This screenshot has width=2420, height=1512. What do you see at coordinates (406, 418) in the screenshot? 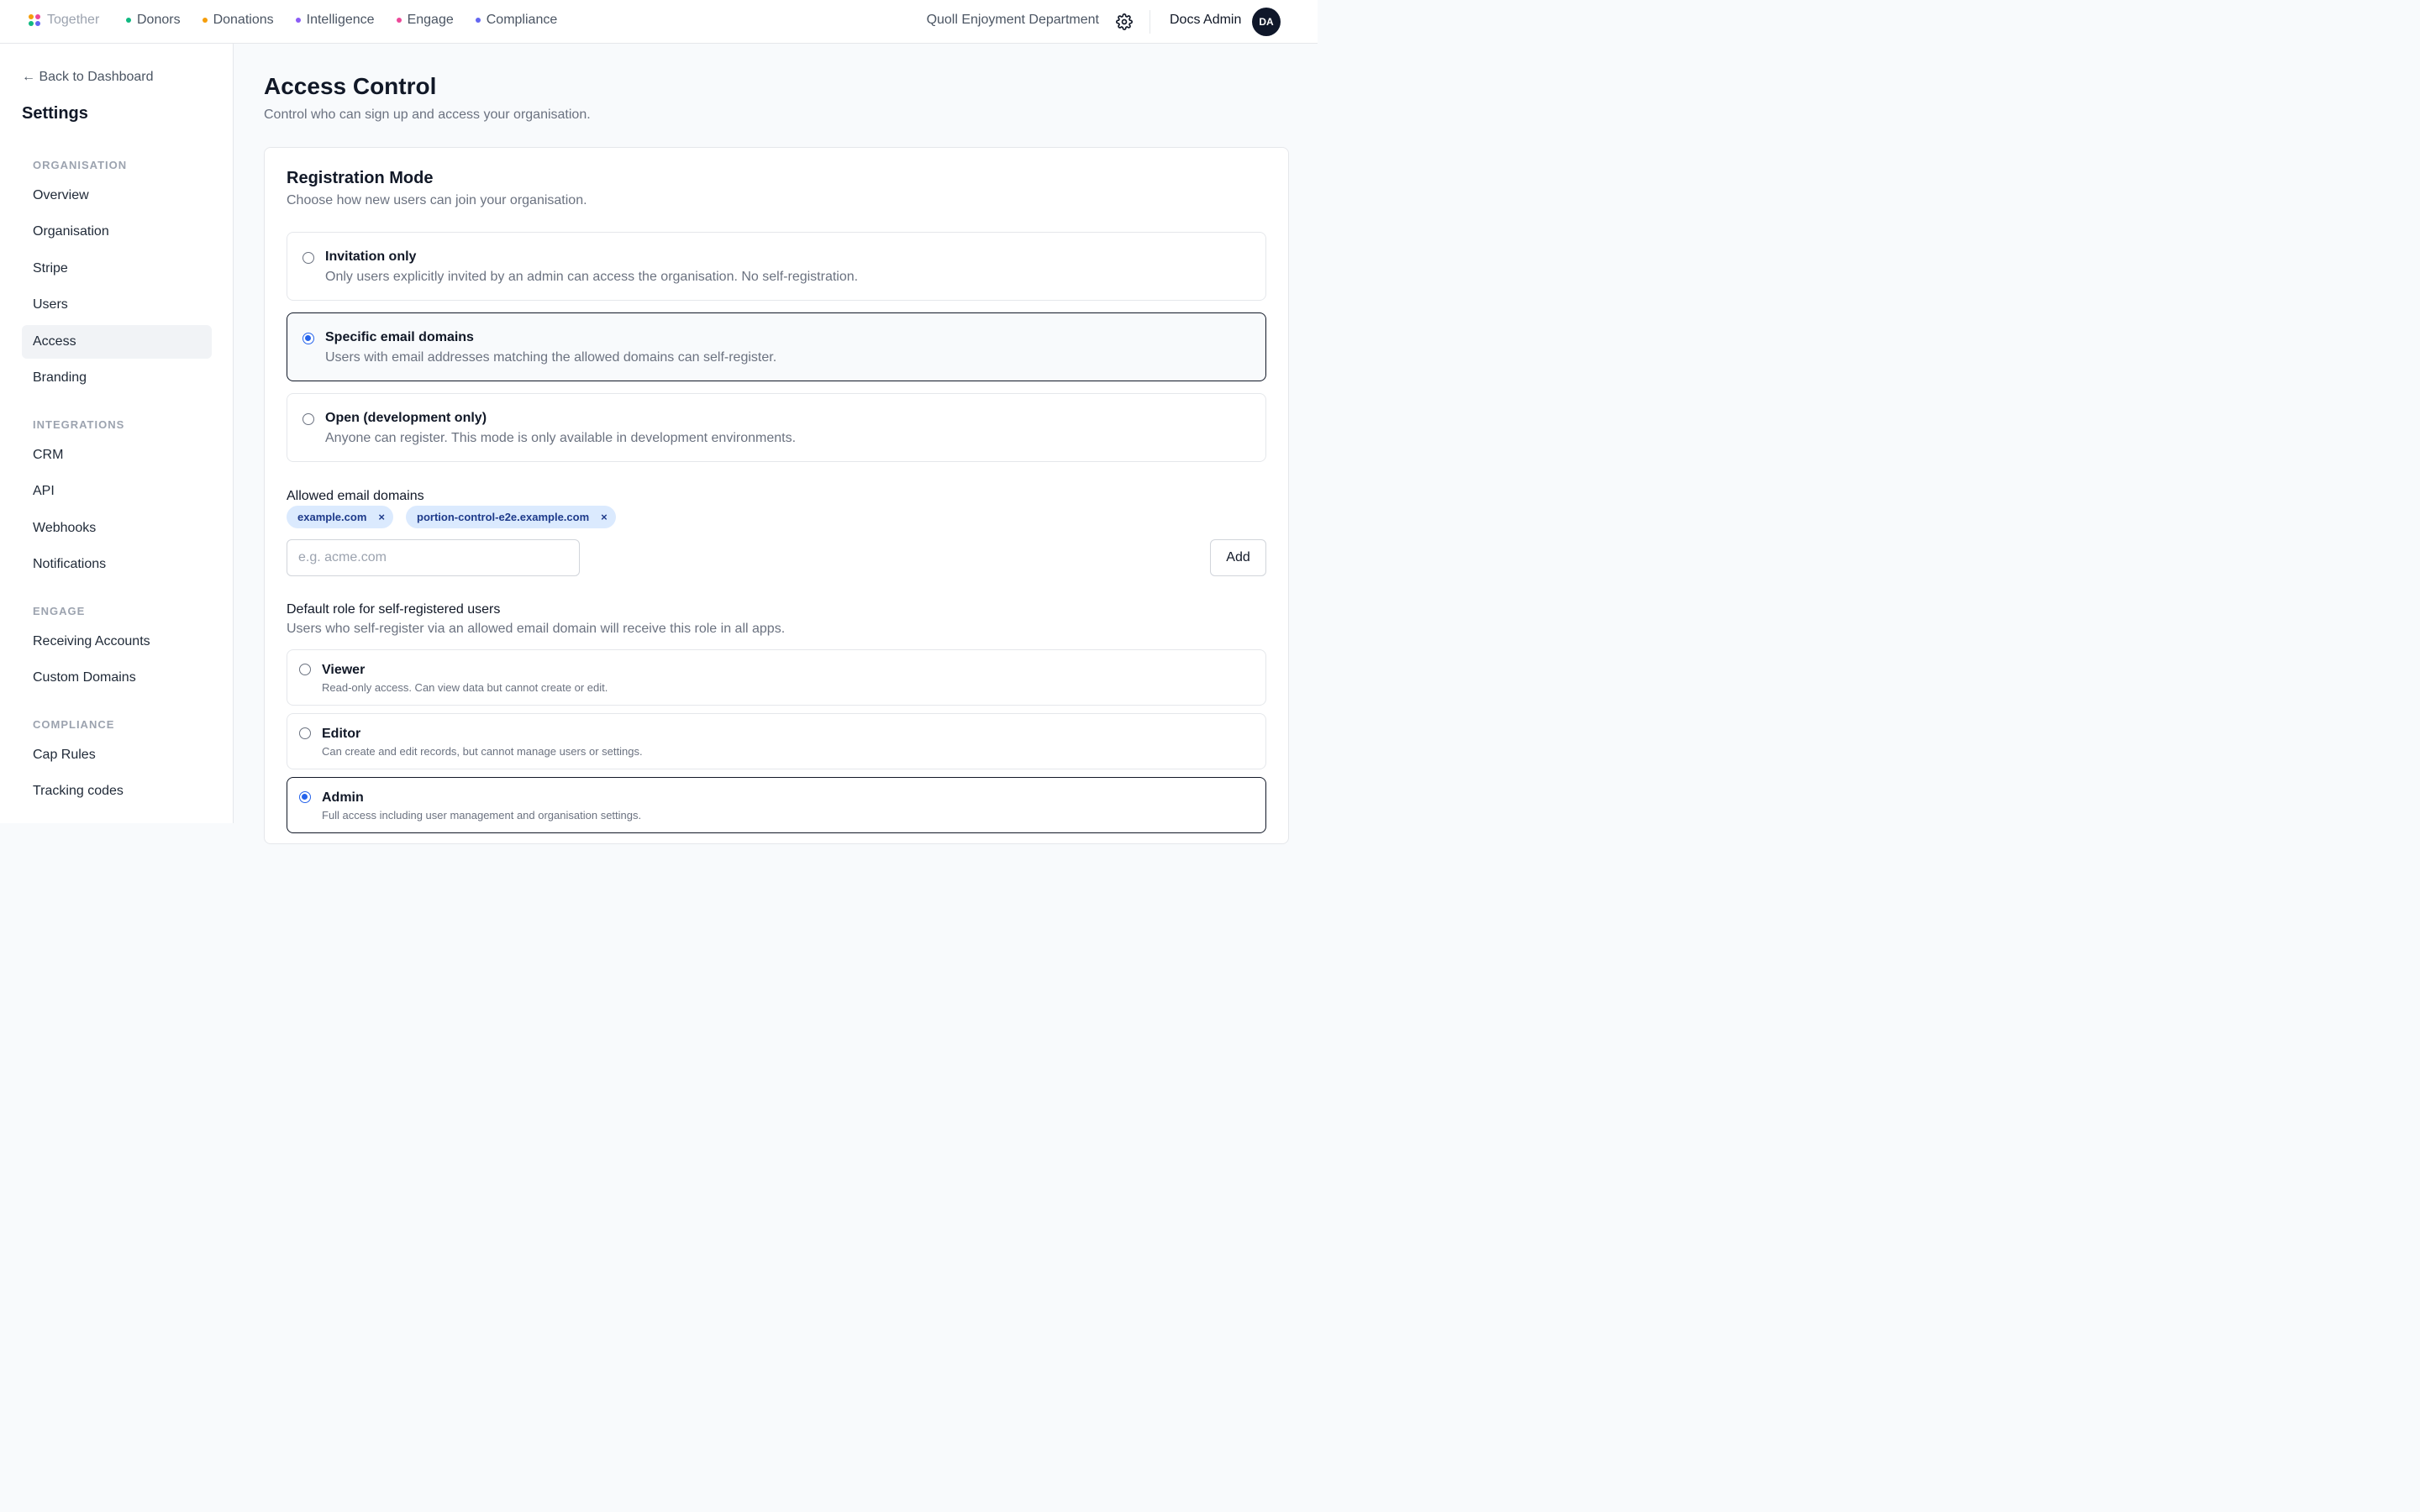
I see `option-label: Open (development only)` at bounding box center [406, 418].